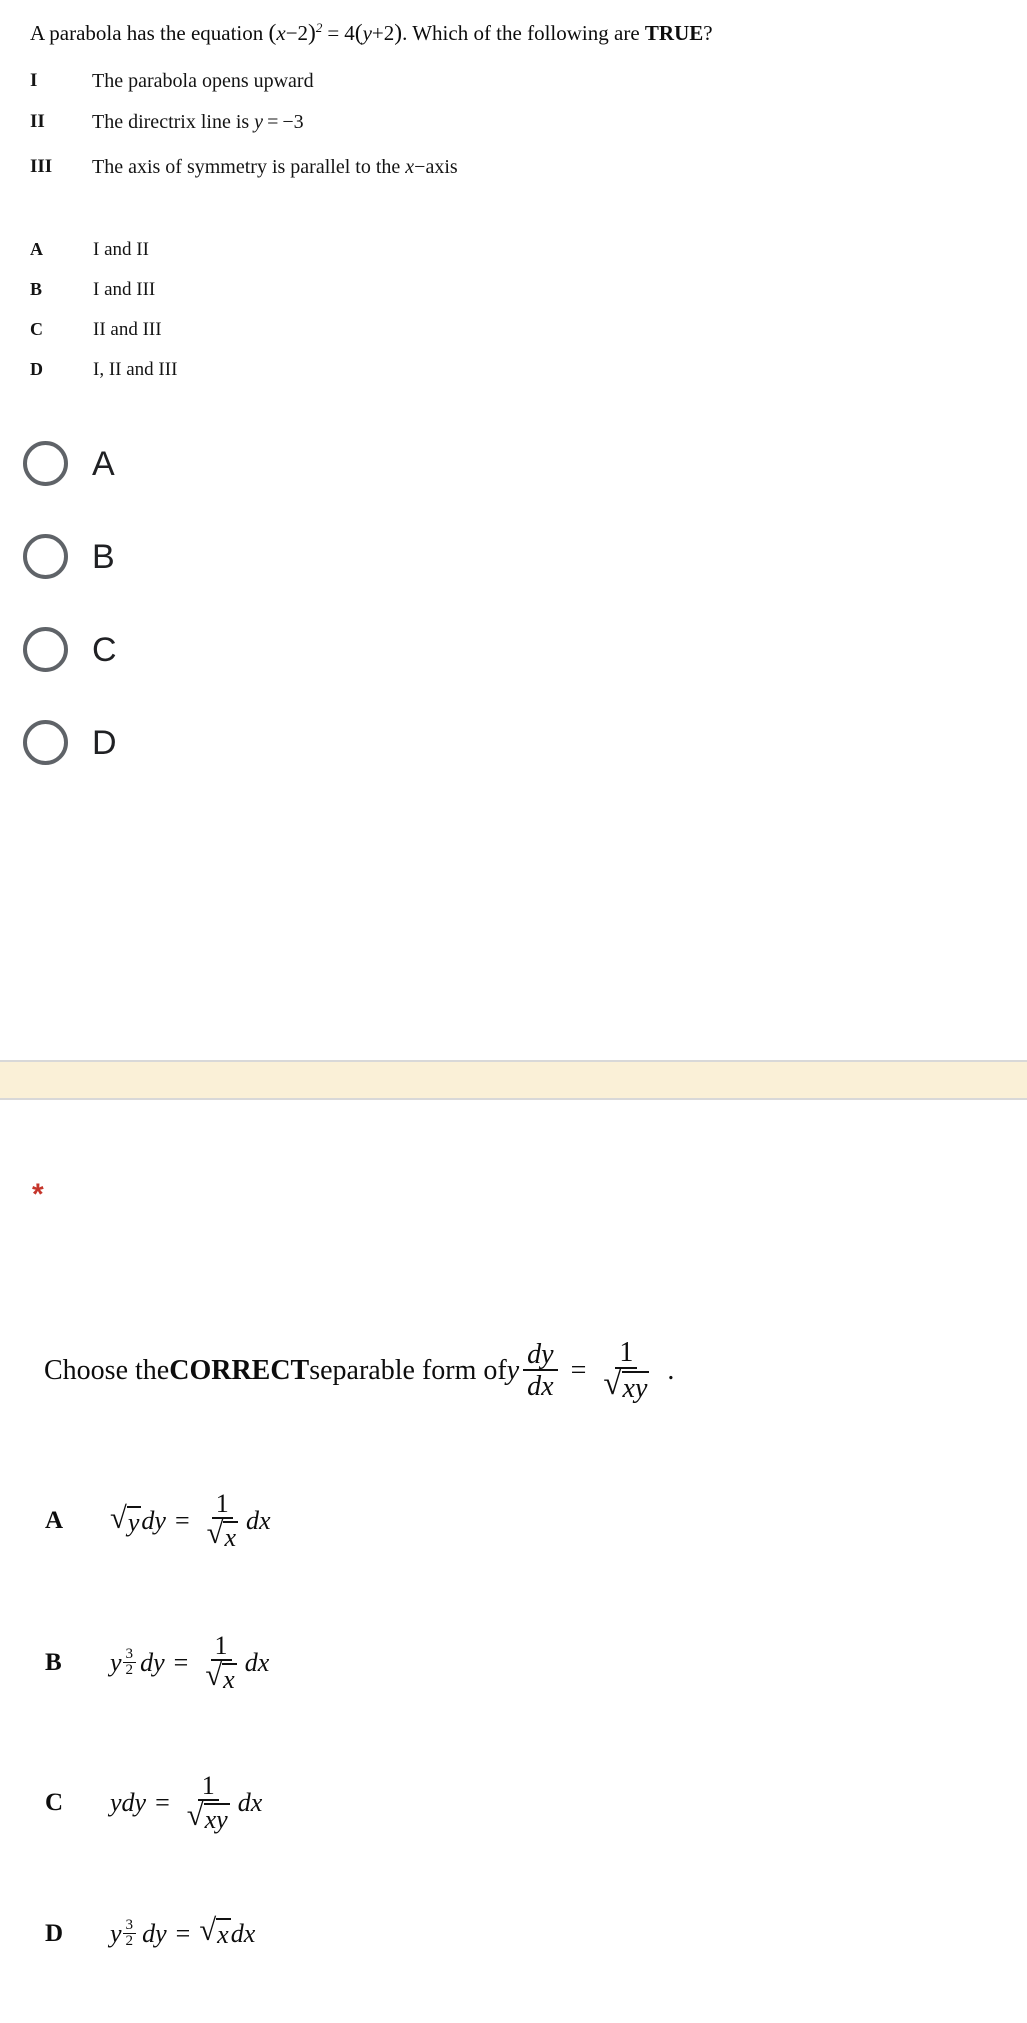  I want to click on choice-a-lhs-radicand: y, so click(134, 1521).